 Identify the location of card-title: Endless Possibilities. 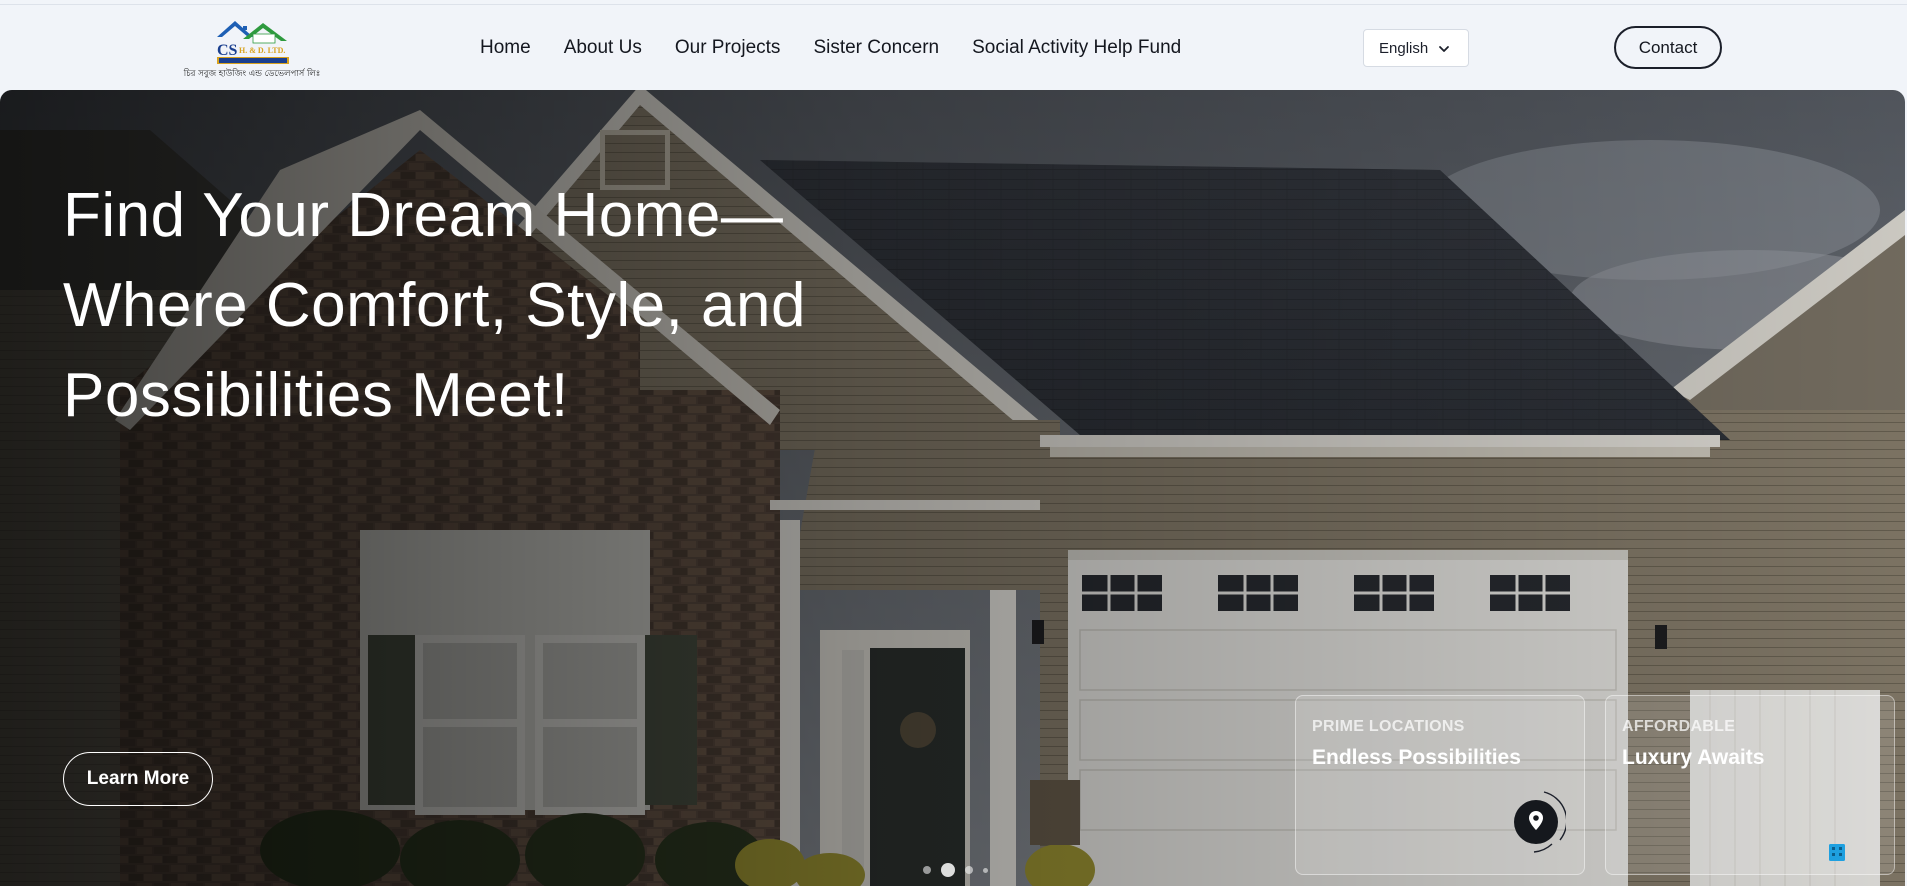
(1416, 757).